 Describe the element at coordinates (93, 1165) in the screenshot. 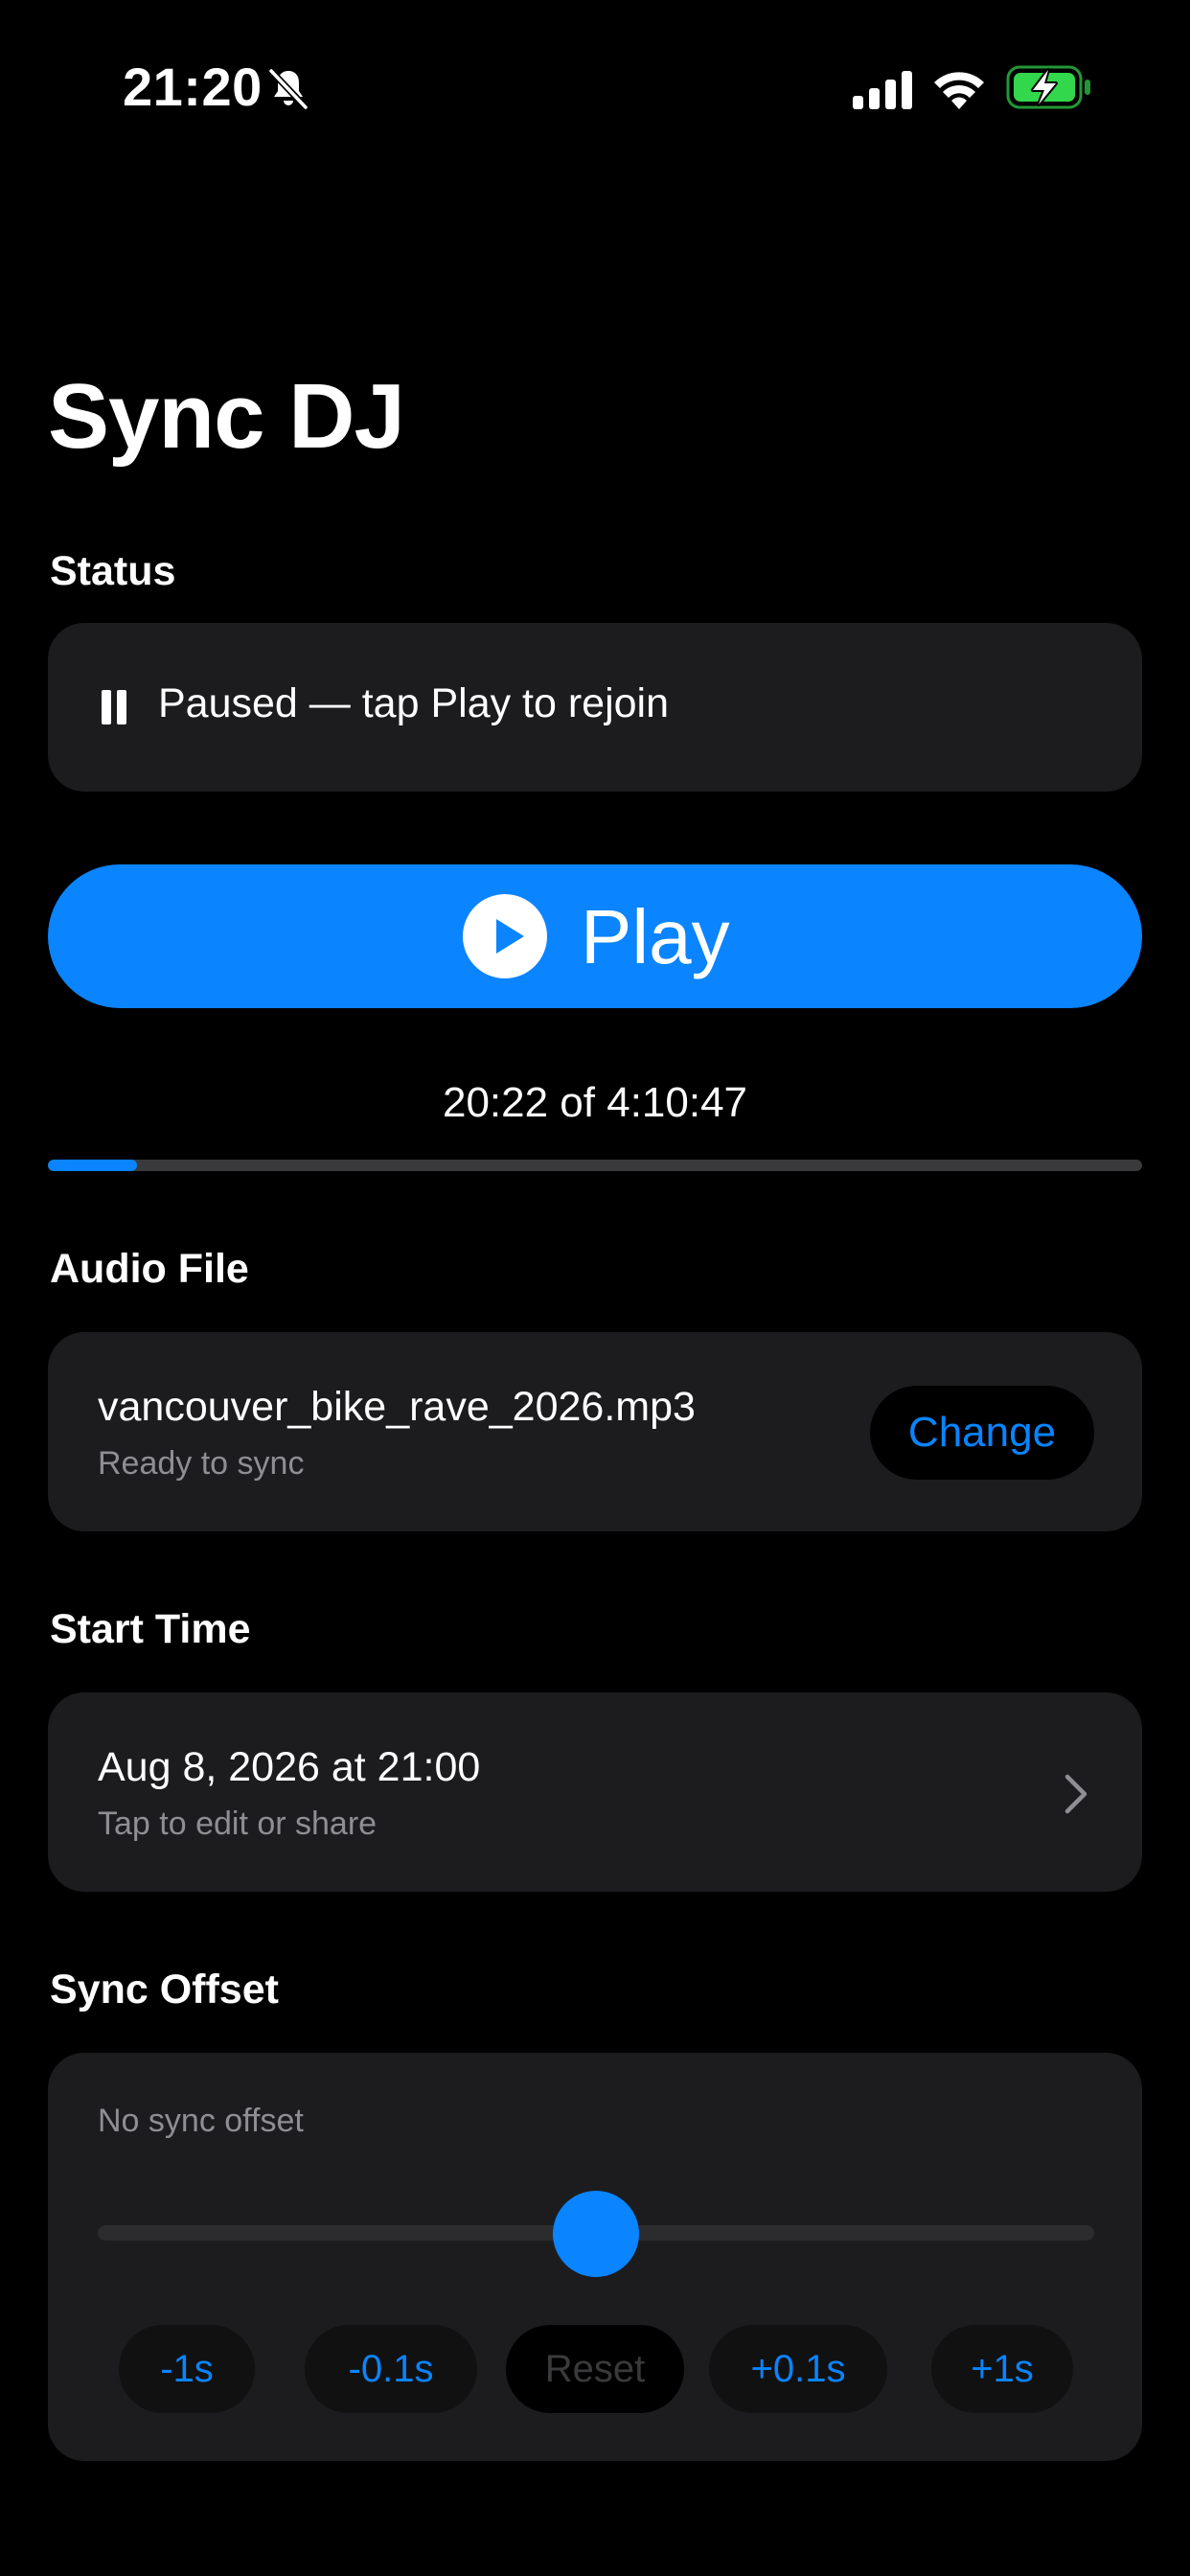

I see `playback-progress-fill` at that location.